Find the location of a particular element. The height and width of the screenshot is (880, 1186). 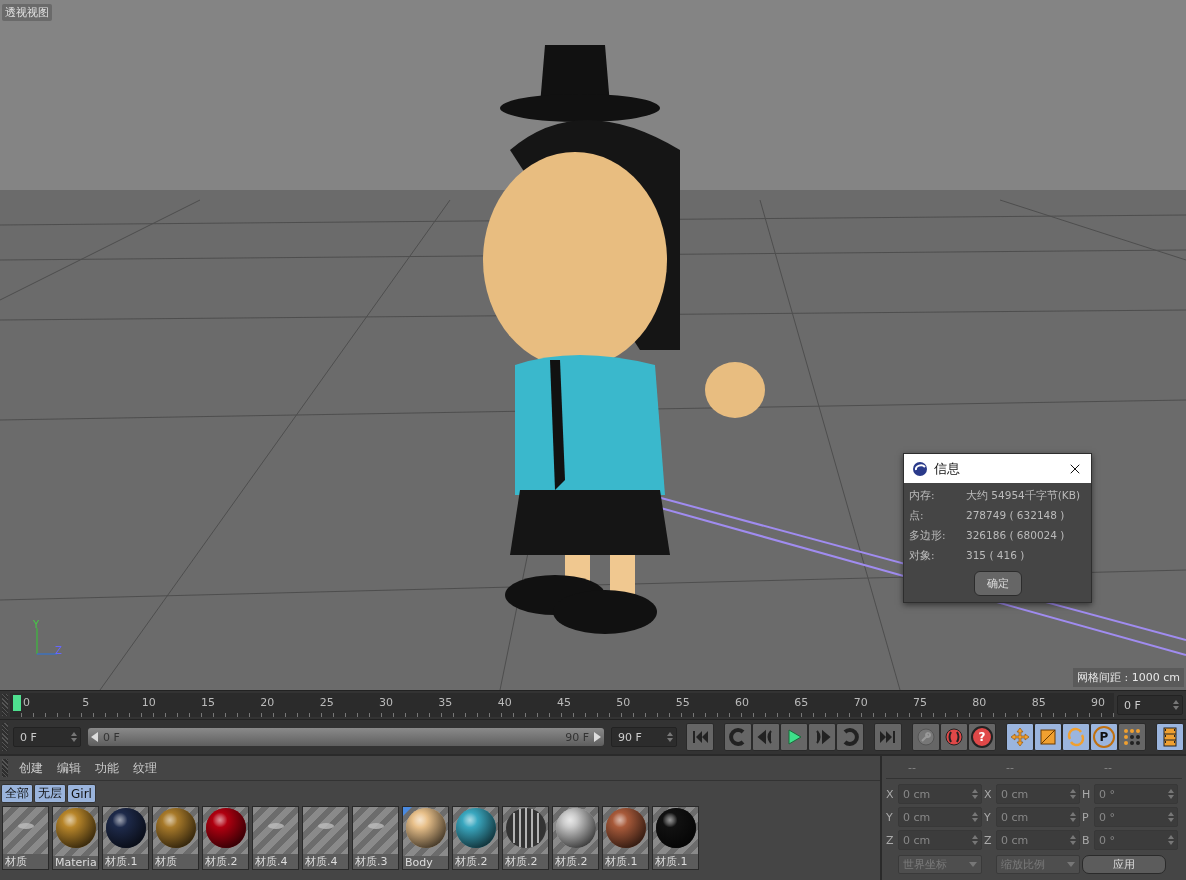

axis-label: B is located at coordinates (1086, 840).